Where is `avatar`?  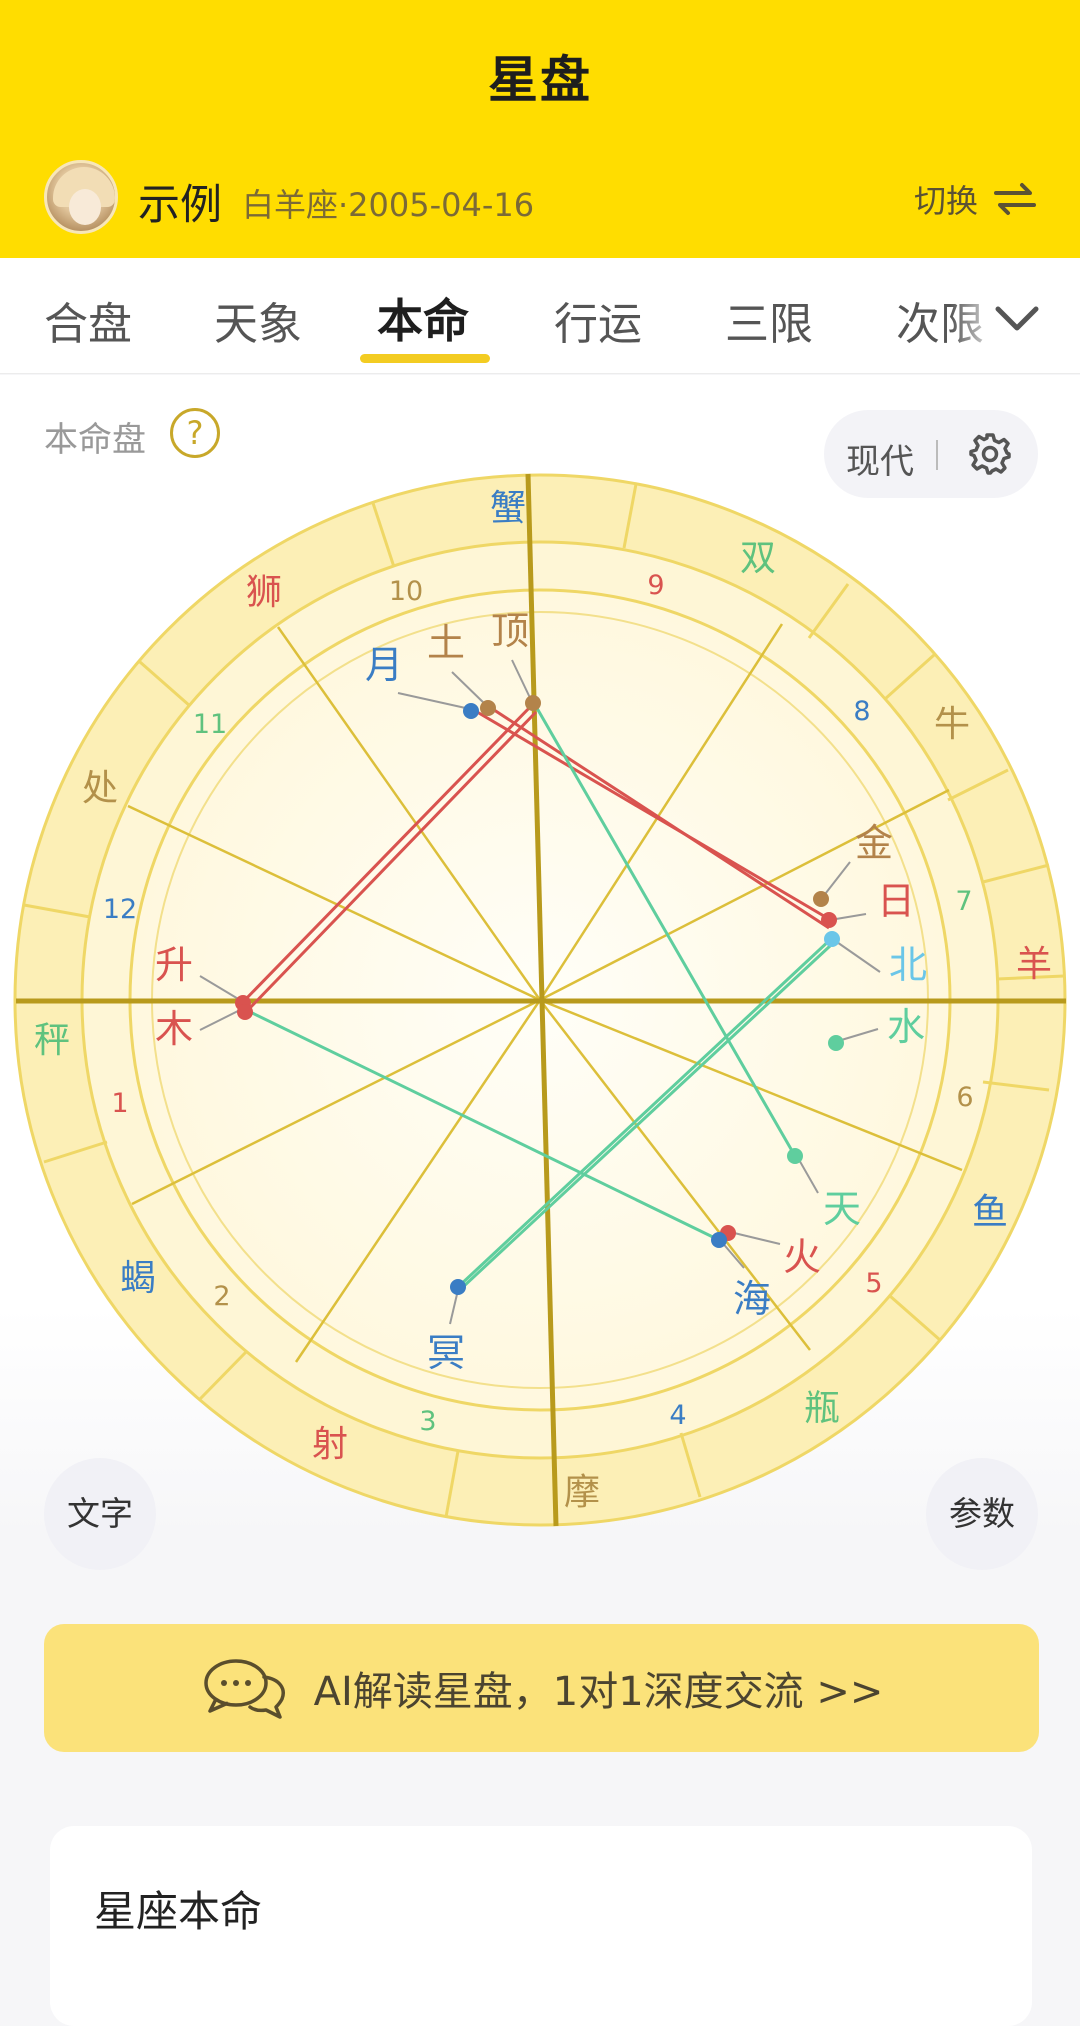 avatar is located at coordinates (81, 197).